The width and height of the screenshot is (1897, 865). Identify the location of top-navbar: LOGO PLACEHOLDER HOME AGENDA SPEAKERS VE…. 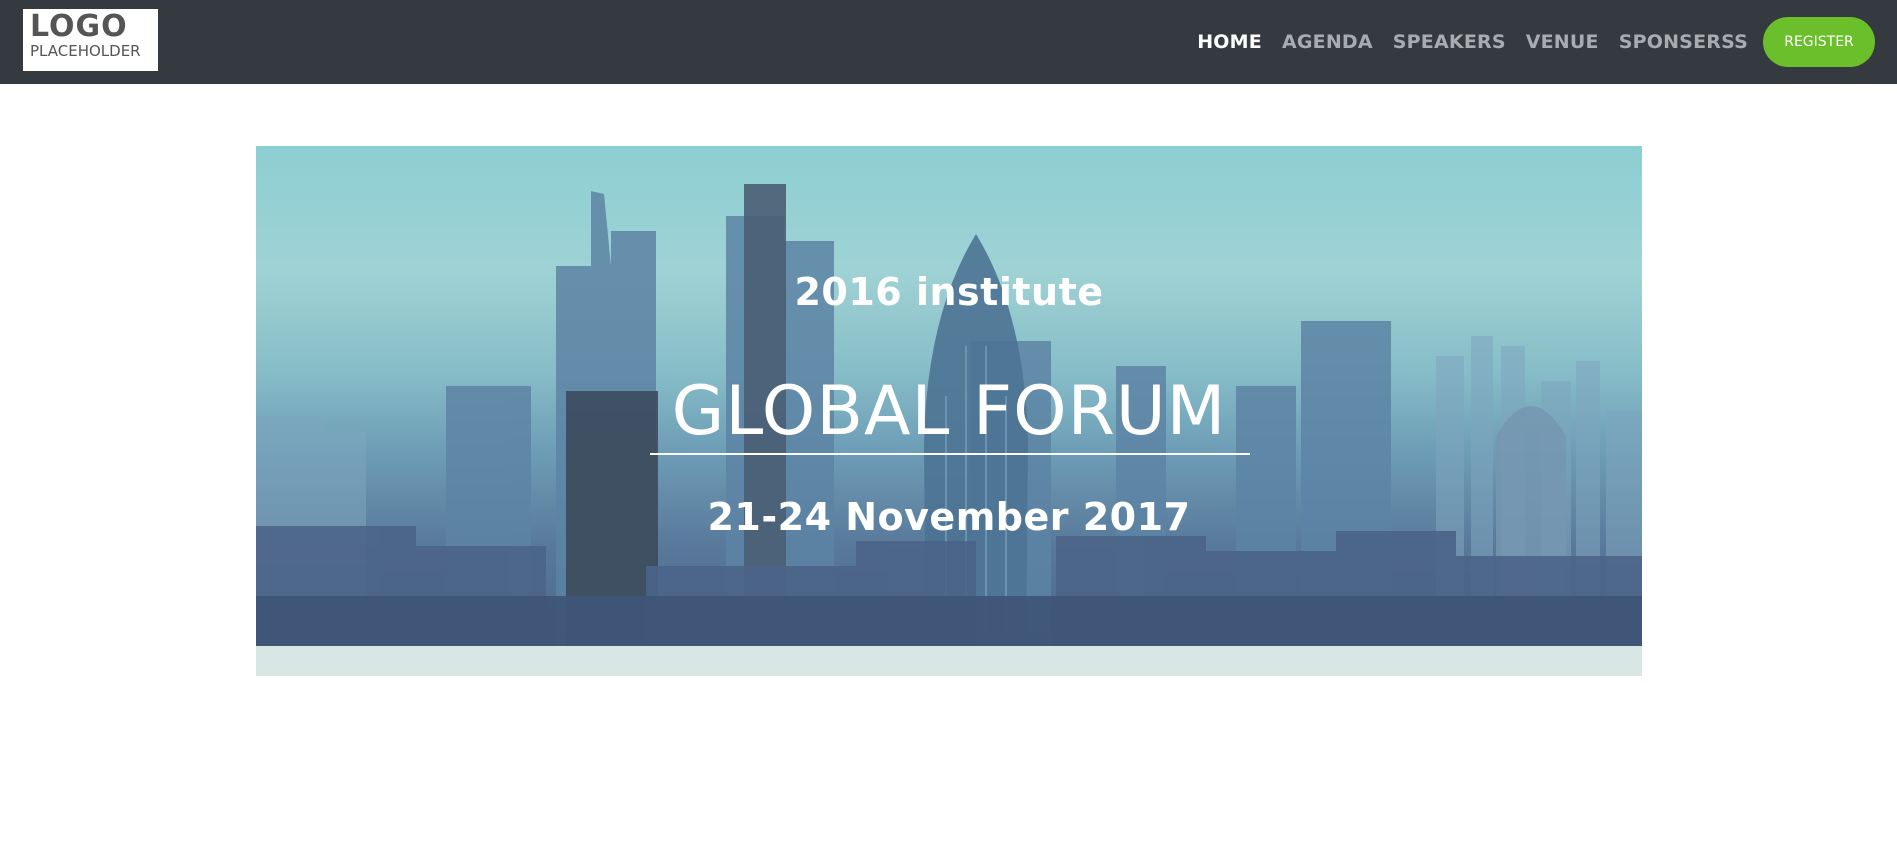
(948, 42).